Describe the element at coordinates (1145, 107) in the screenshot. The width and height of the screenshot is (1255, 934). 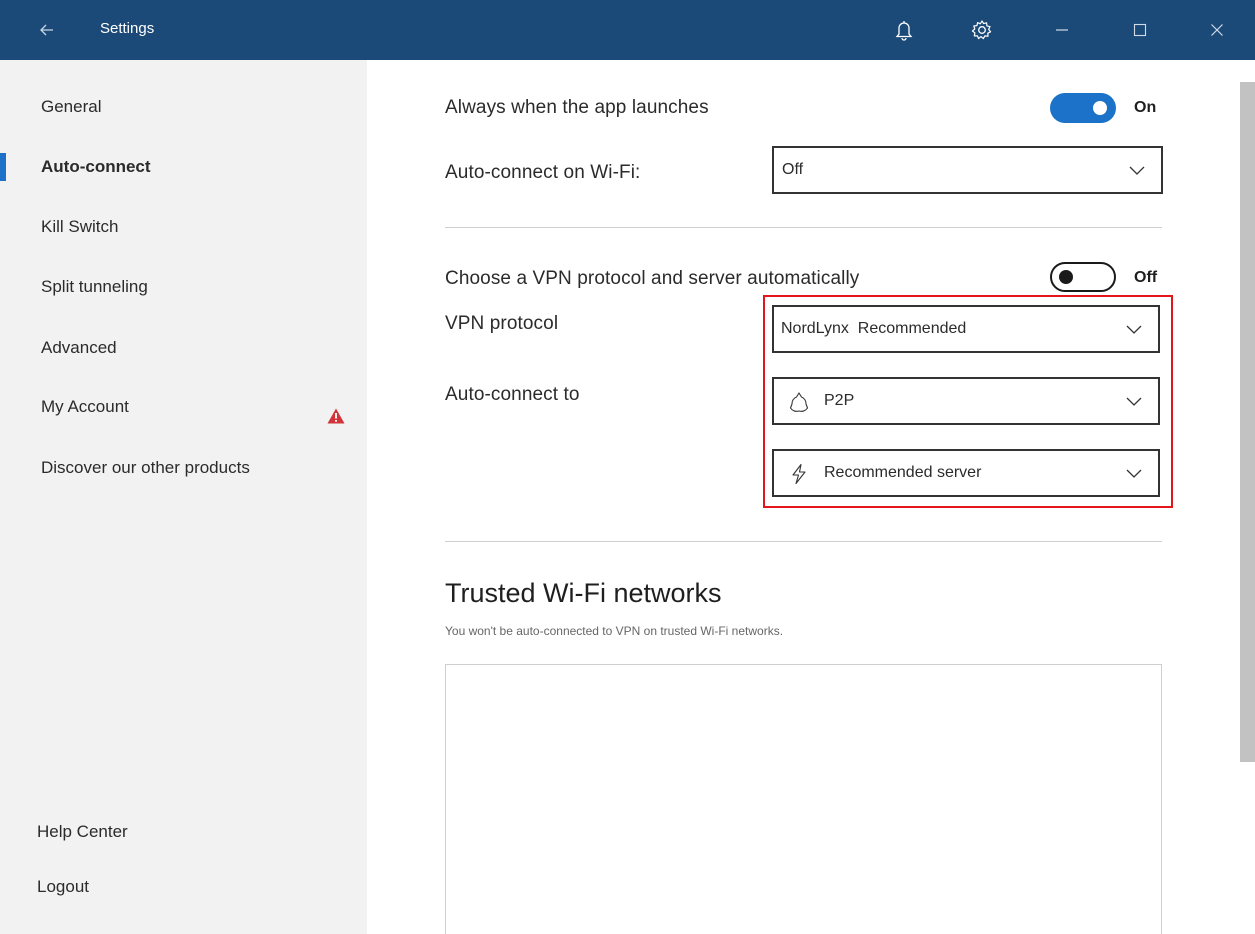
I see `launch-toggle-state: On` at that location.